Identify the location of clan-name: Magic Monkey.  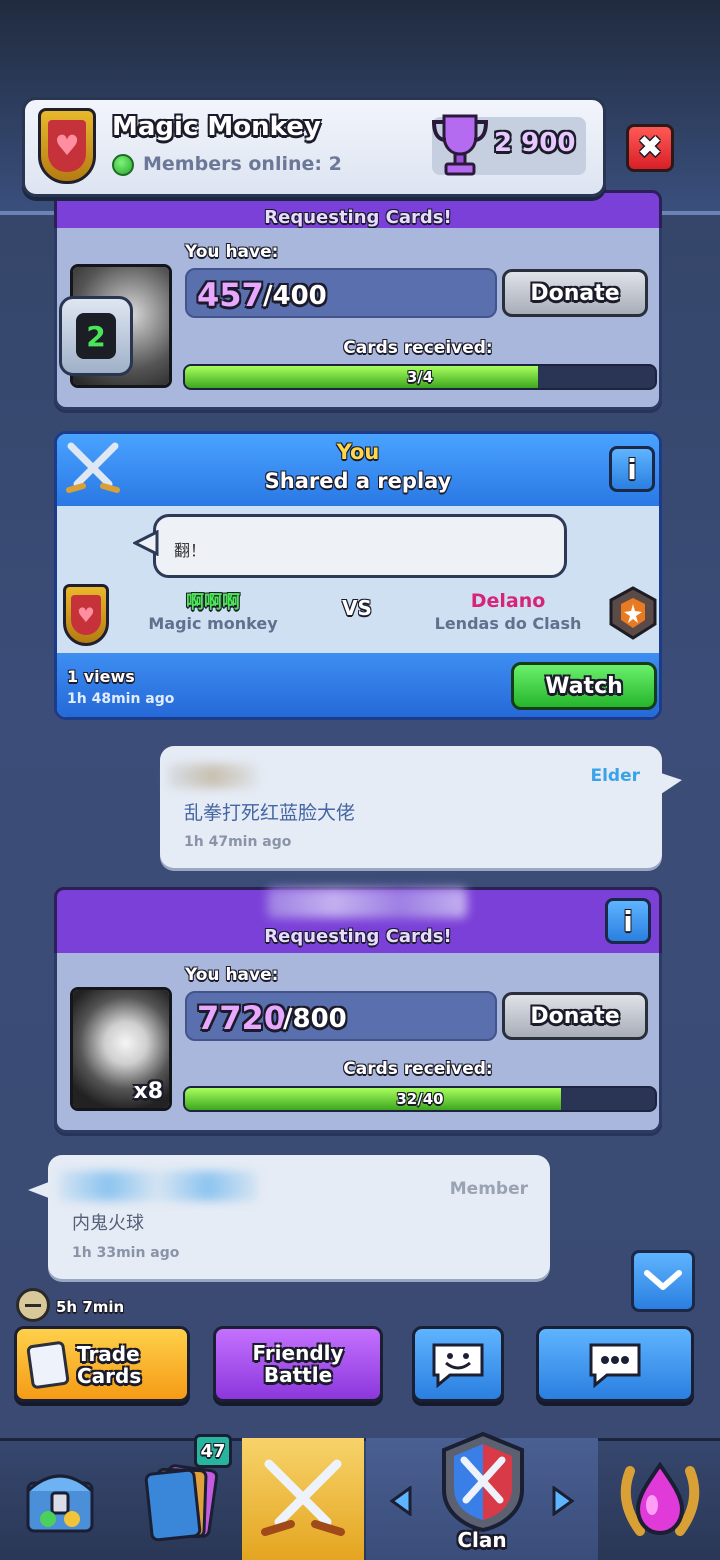
(216, 127).